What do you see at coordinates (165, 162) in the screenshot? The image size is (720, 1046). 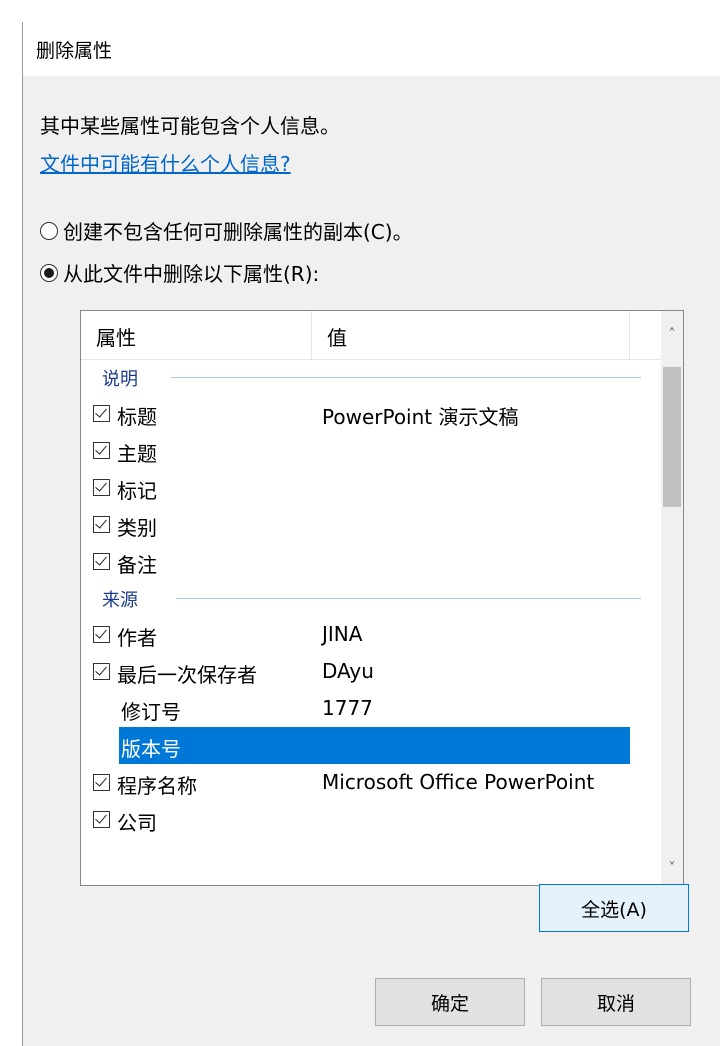 I see `personal-info-help-link: 文件中可能有什么个人信息?` at bounding box center [165, 162].